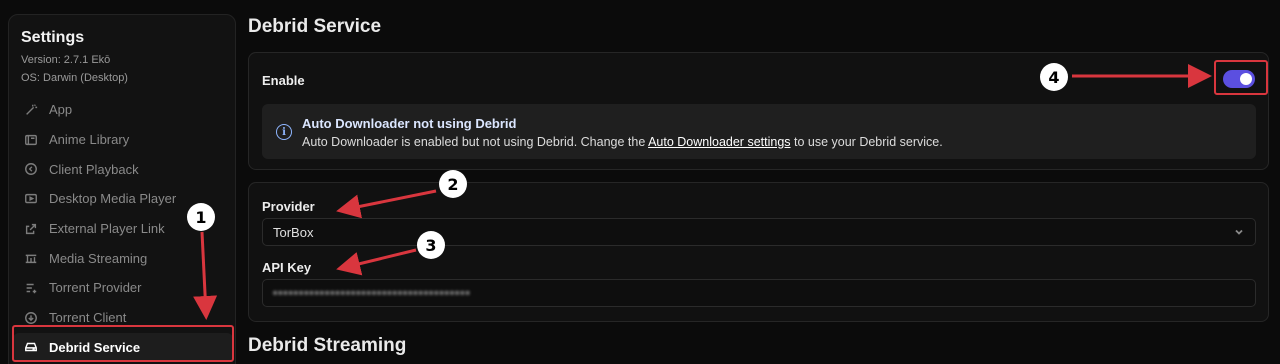 This screenshot has height=364, width=1280. What do you see at coordinates (53, 37) in the screenshot?
I see `sidebar-title: Settings` at bounding box center [53, 37].